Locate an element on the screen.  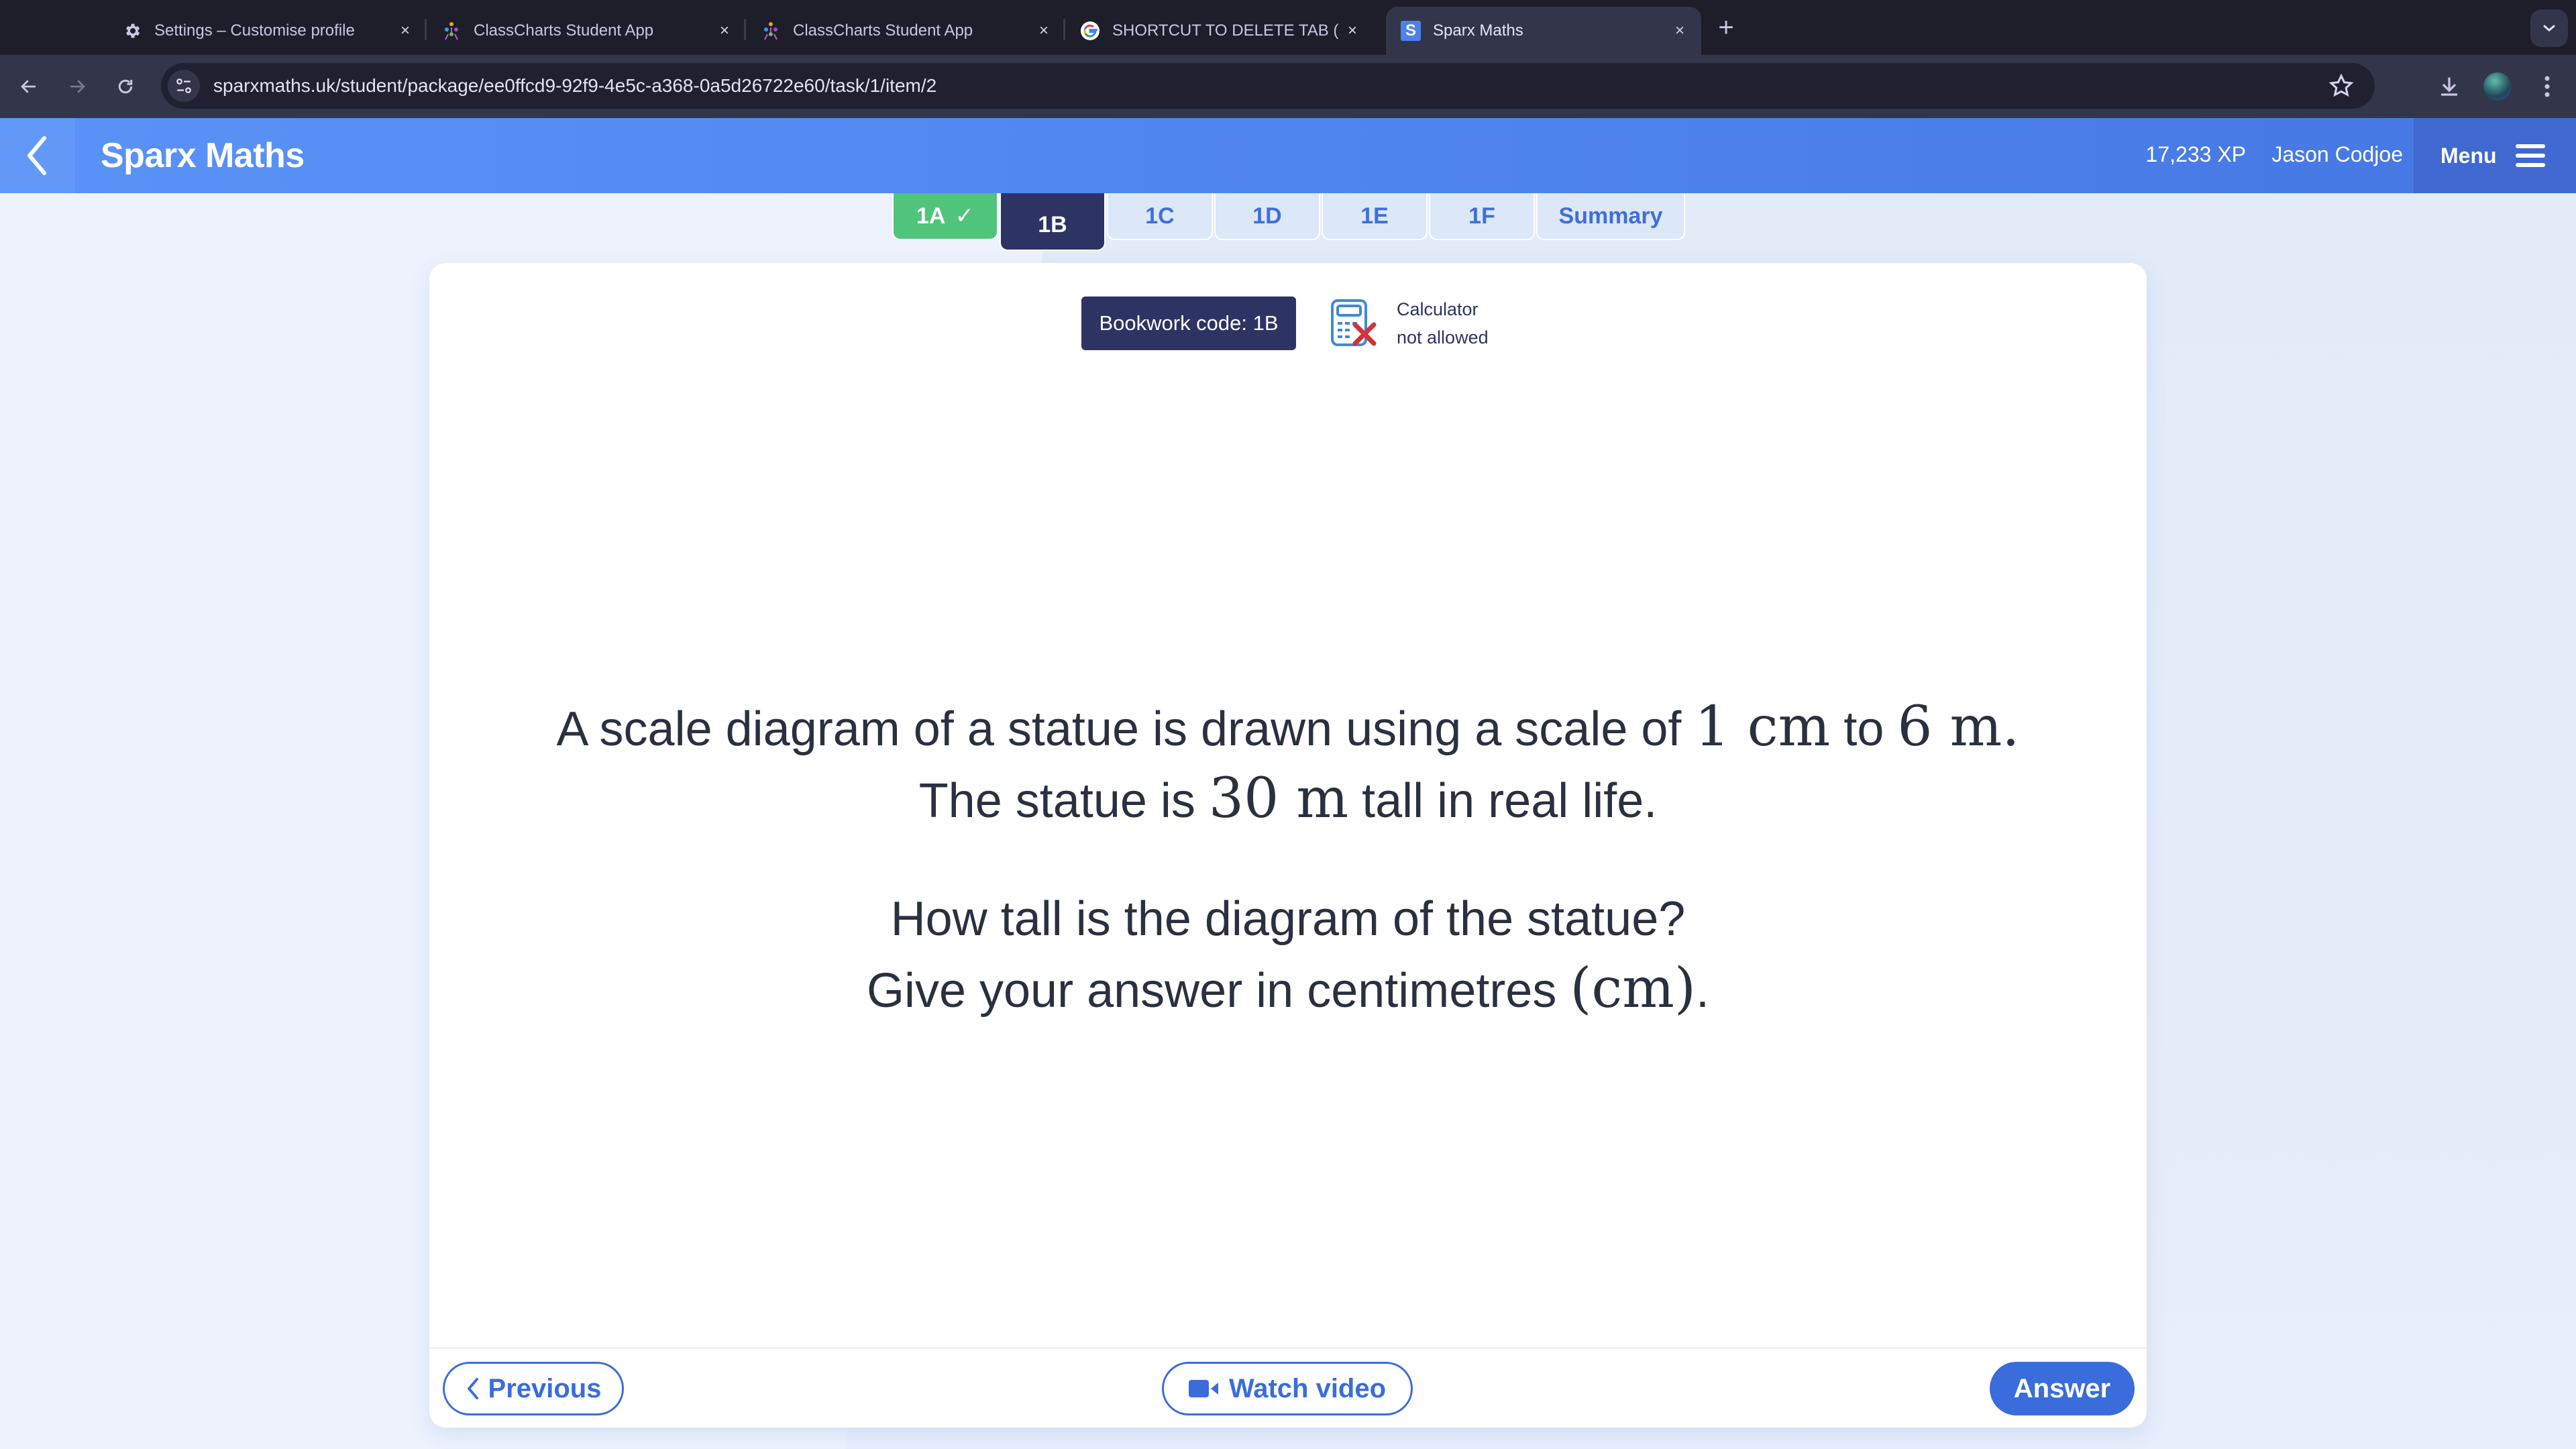
task-tab-label: 1A is located at coordinates (931, 216).